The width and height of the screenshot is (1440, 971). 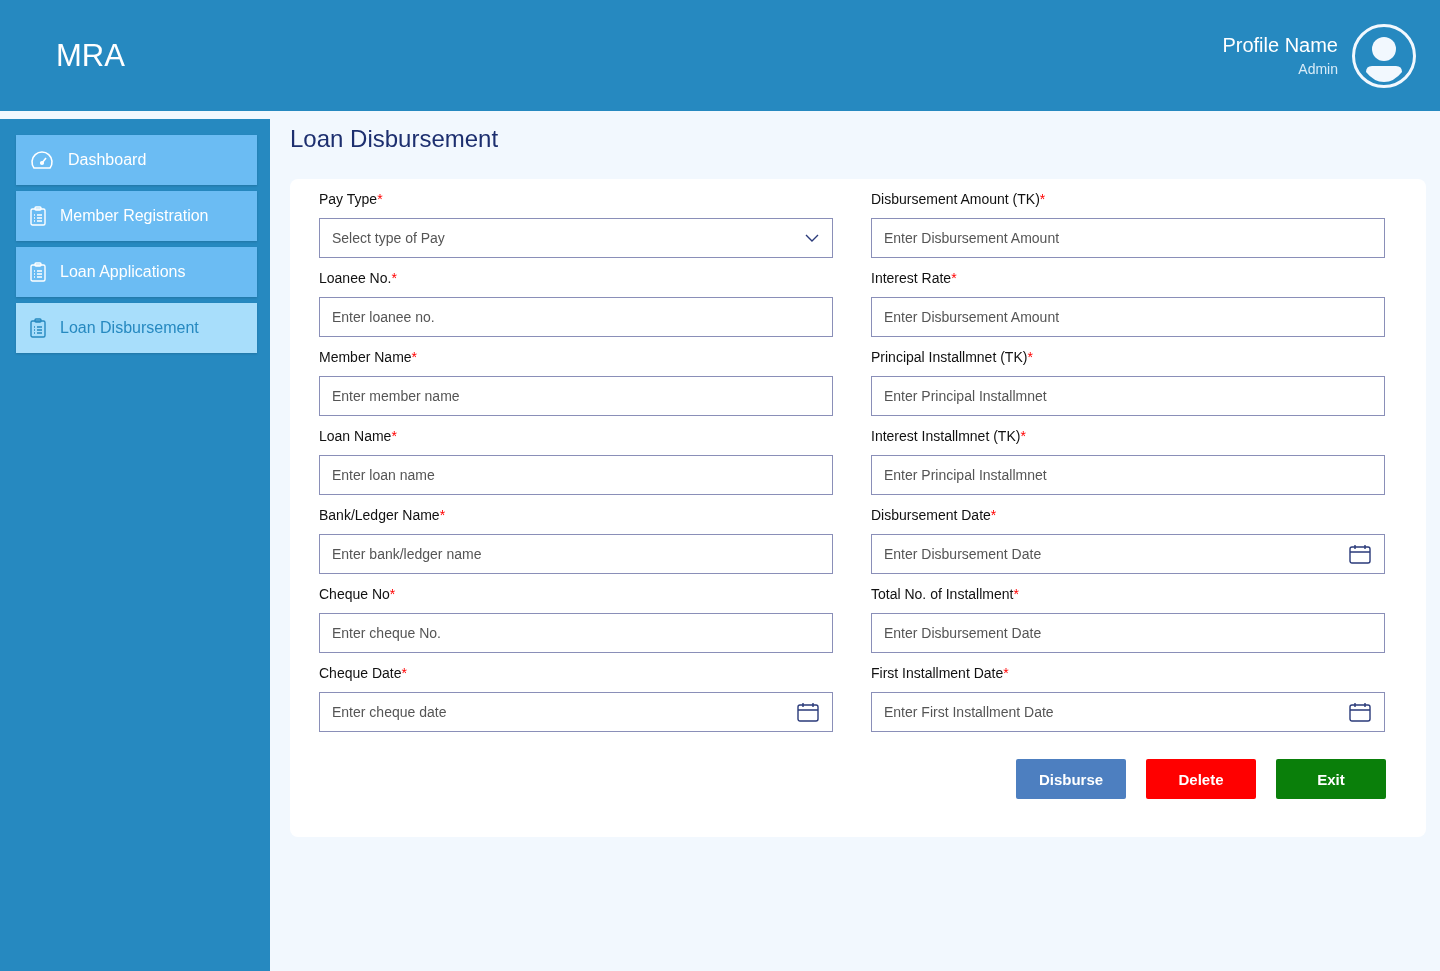 I want to click on select-field: Select type of Pay, so click(x=576, y=238).